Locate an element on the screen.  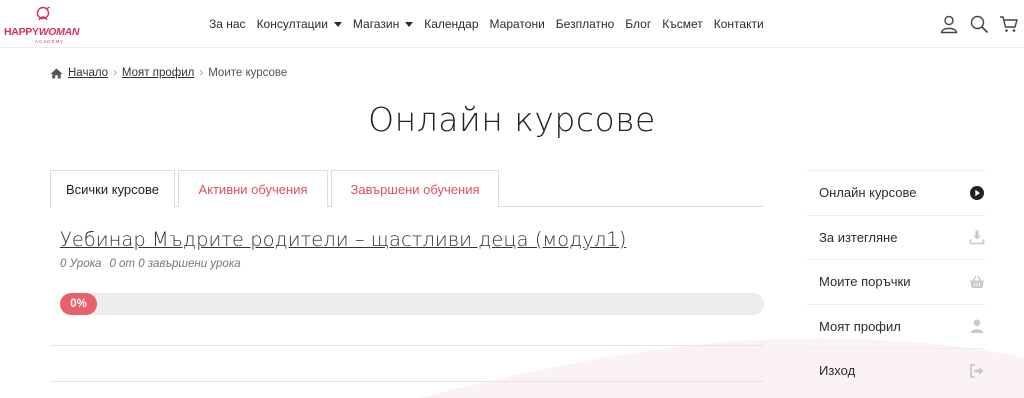
sidebar-item-label: Изход is located at coordinates (837, 371).